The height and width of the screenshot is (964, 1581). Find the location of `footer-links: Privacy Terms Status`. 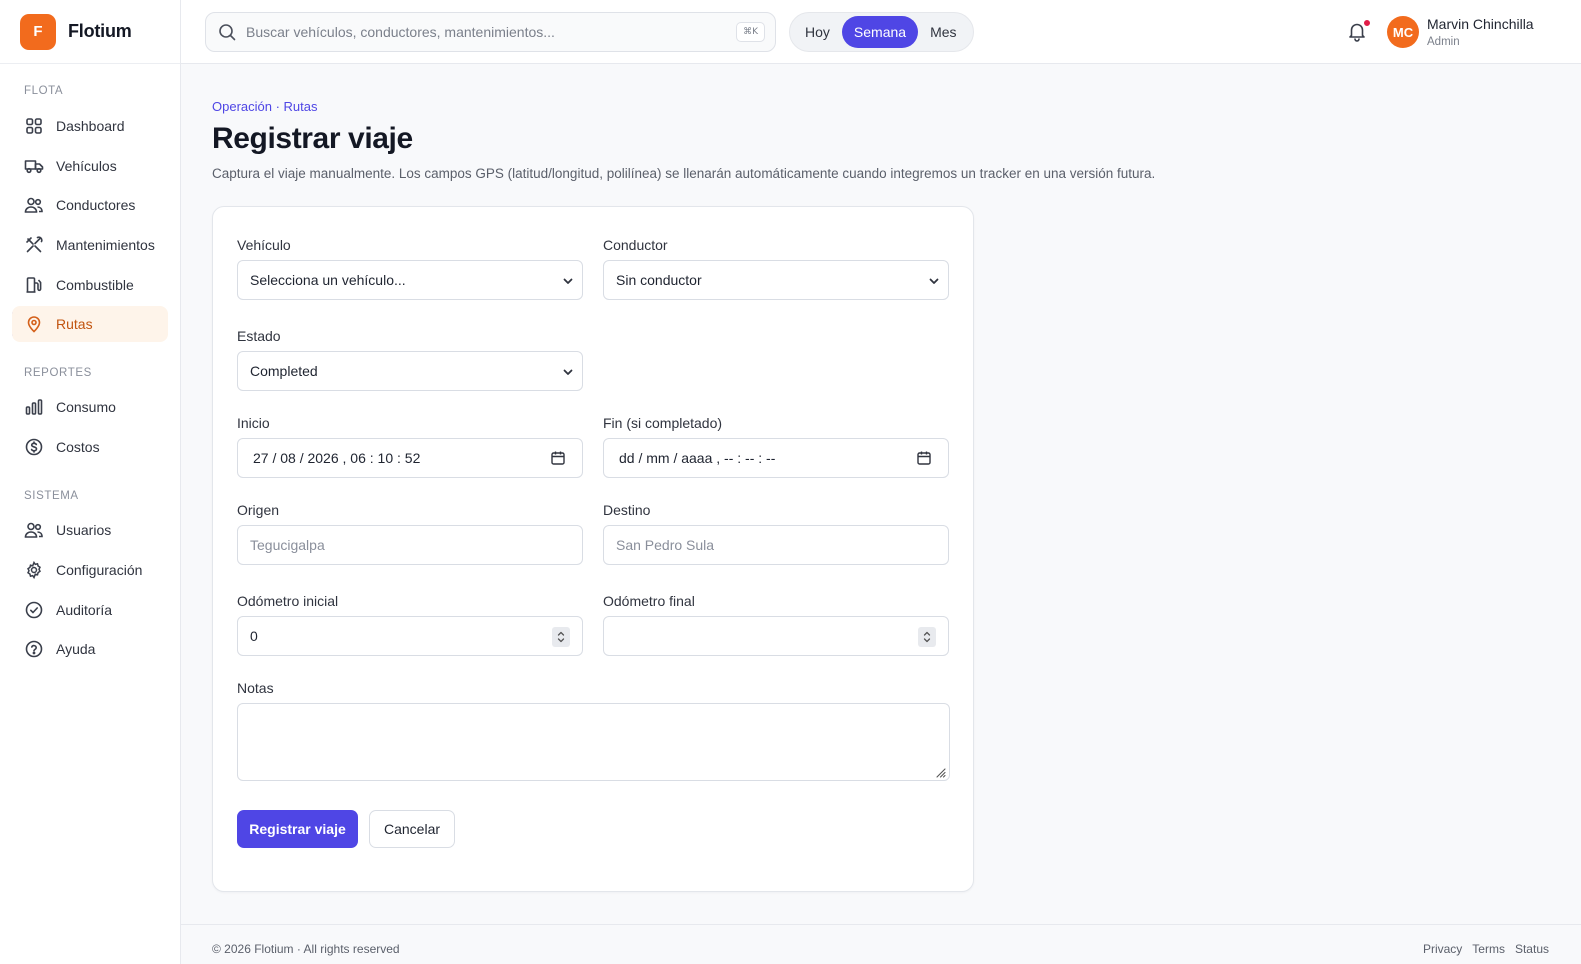

footer-links: Privacy Terms Status is located at coordinates (1486, 949).